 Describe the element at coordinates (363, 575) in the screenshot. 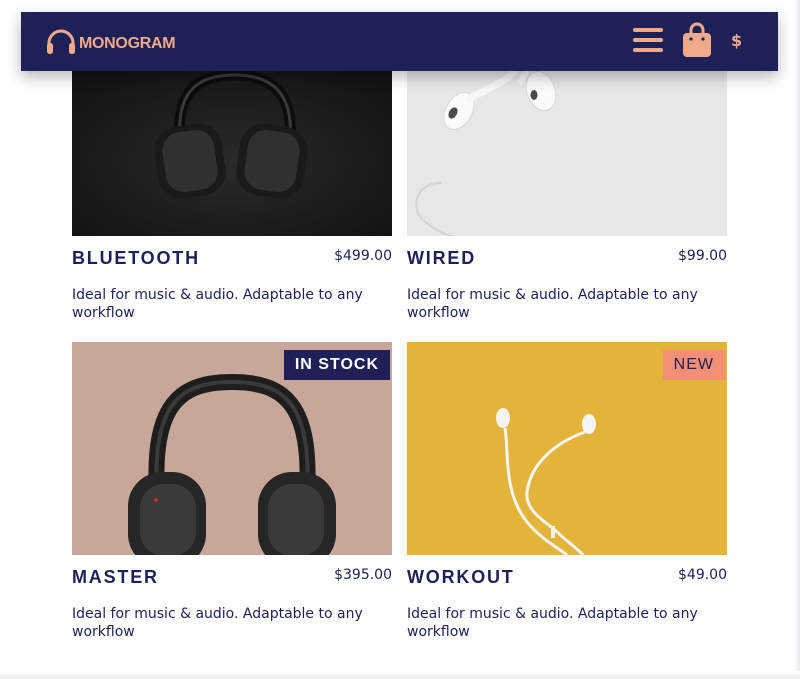

I see `product-price: $395.00` at that location.